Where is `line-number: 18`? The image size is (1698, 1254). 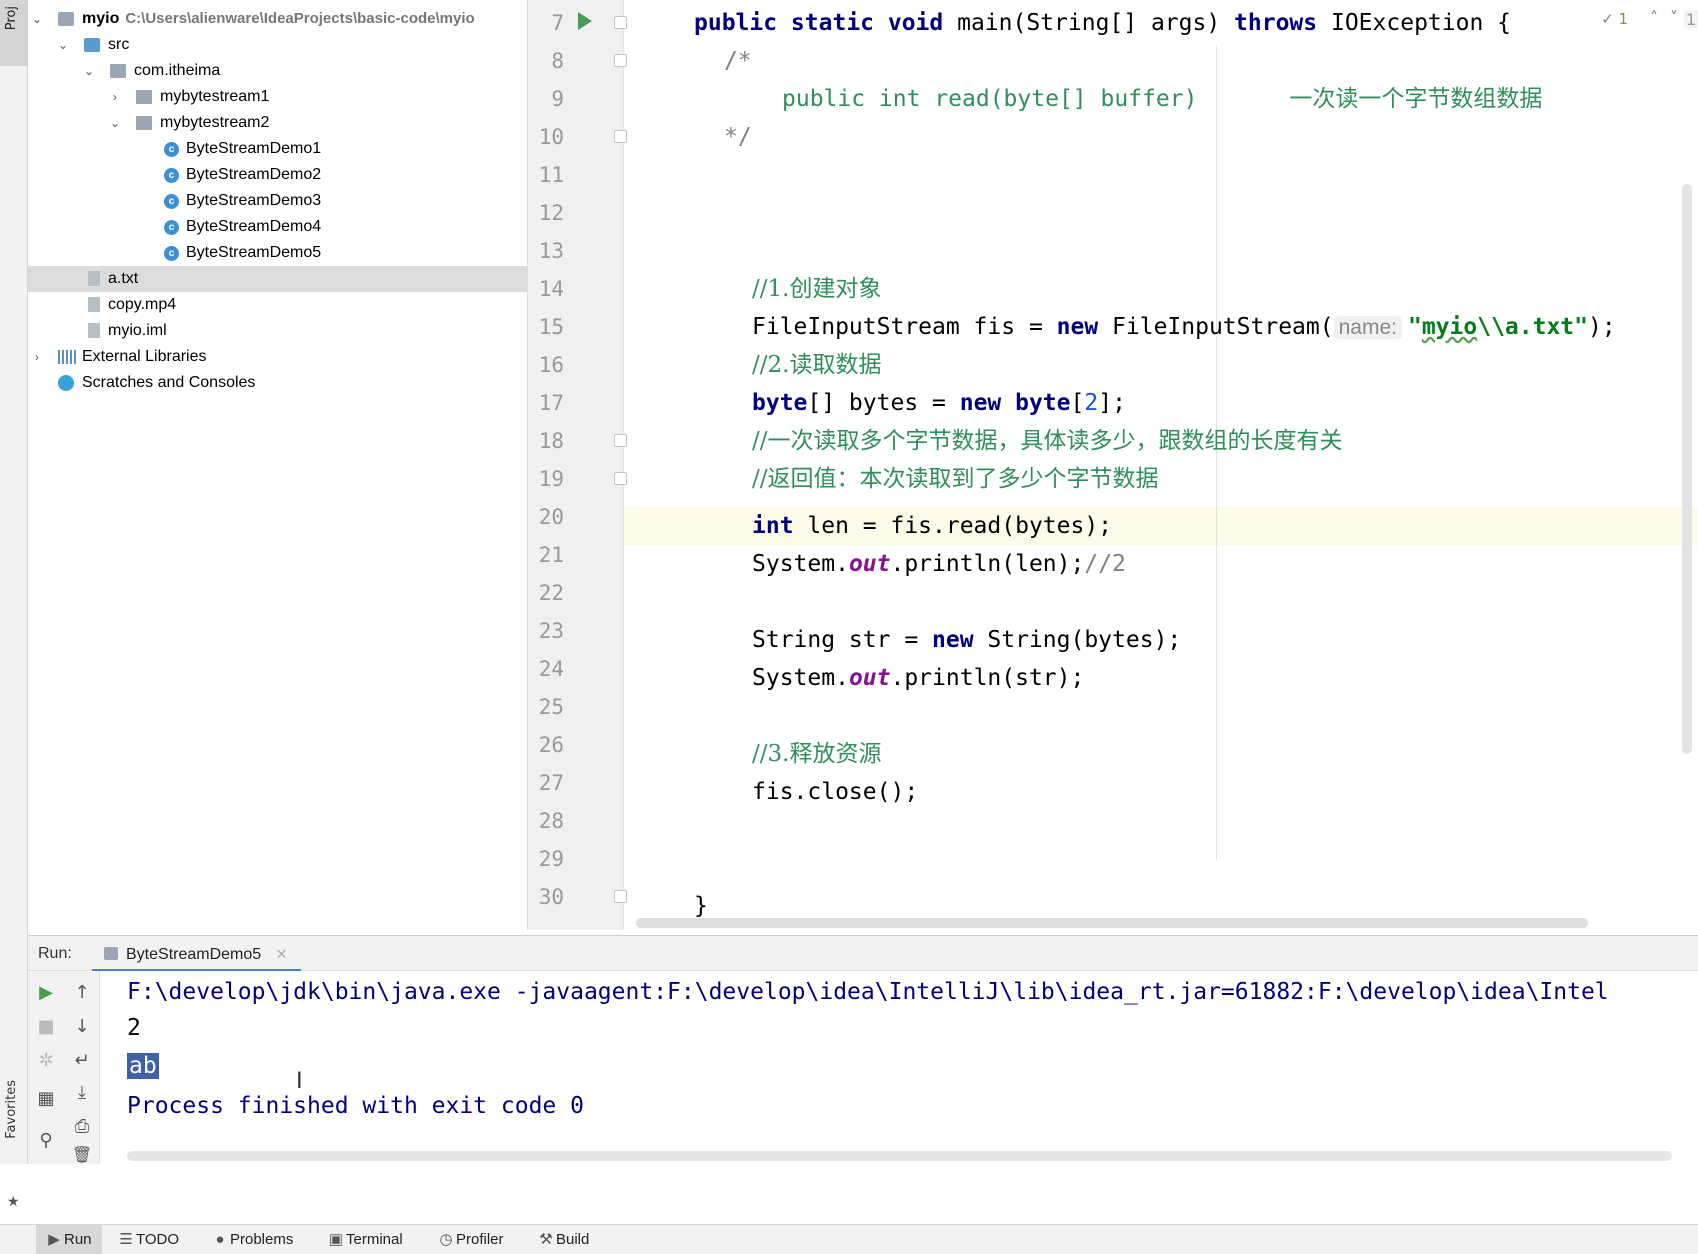
line-number: 18 is located at coordinates (551, 441).